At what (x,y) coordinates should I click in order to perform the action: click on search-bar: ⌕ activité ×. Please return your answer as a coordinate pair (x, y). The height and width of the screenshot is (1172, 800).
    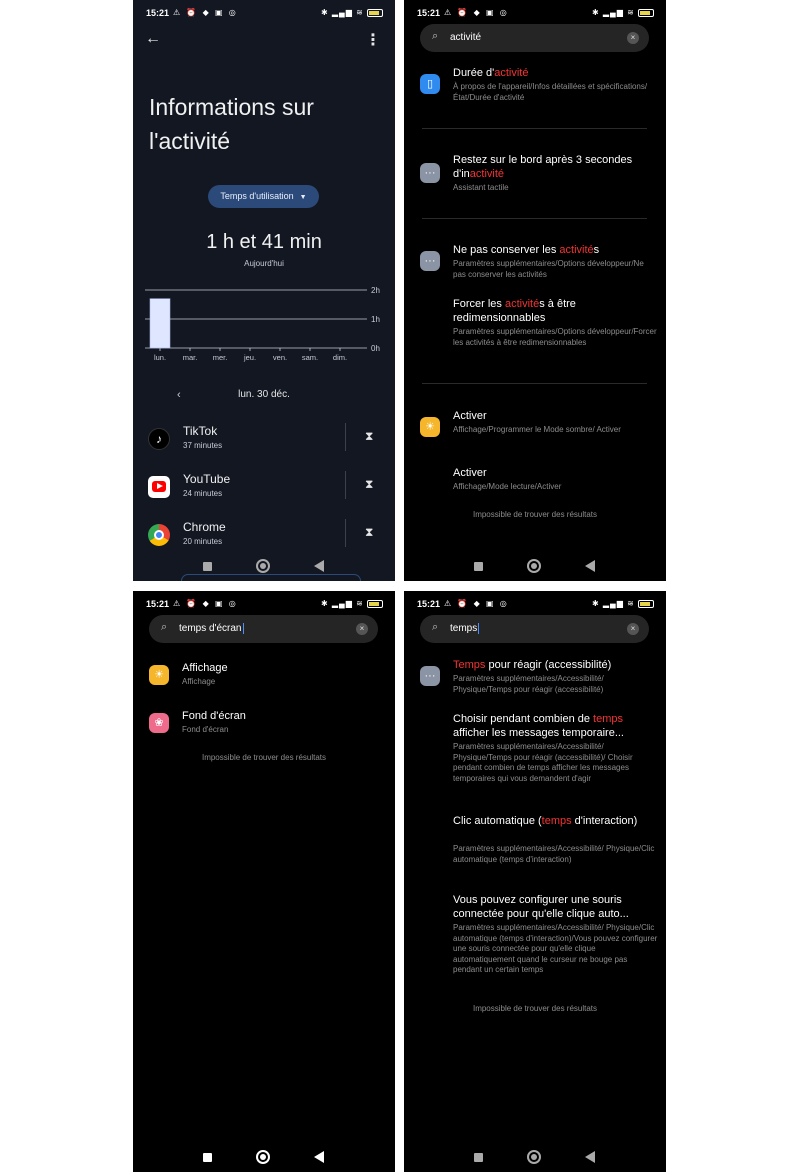
    Looking at the image, I should click on (534, 38).